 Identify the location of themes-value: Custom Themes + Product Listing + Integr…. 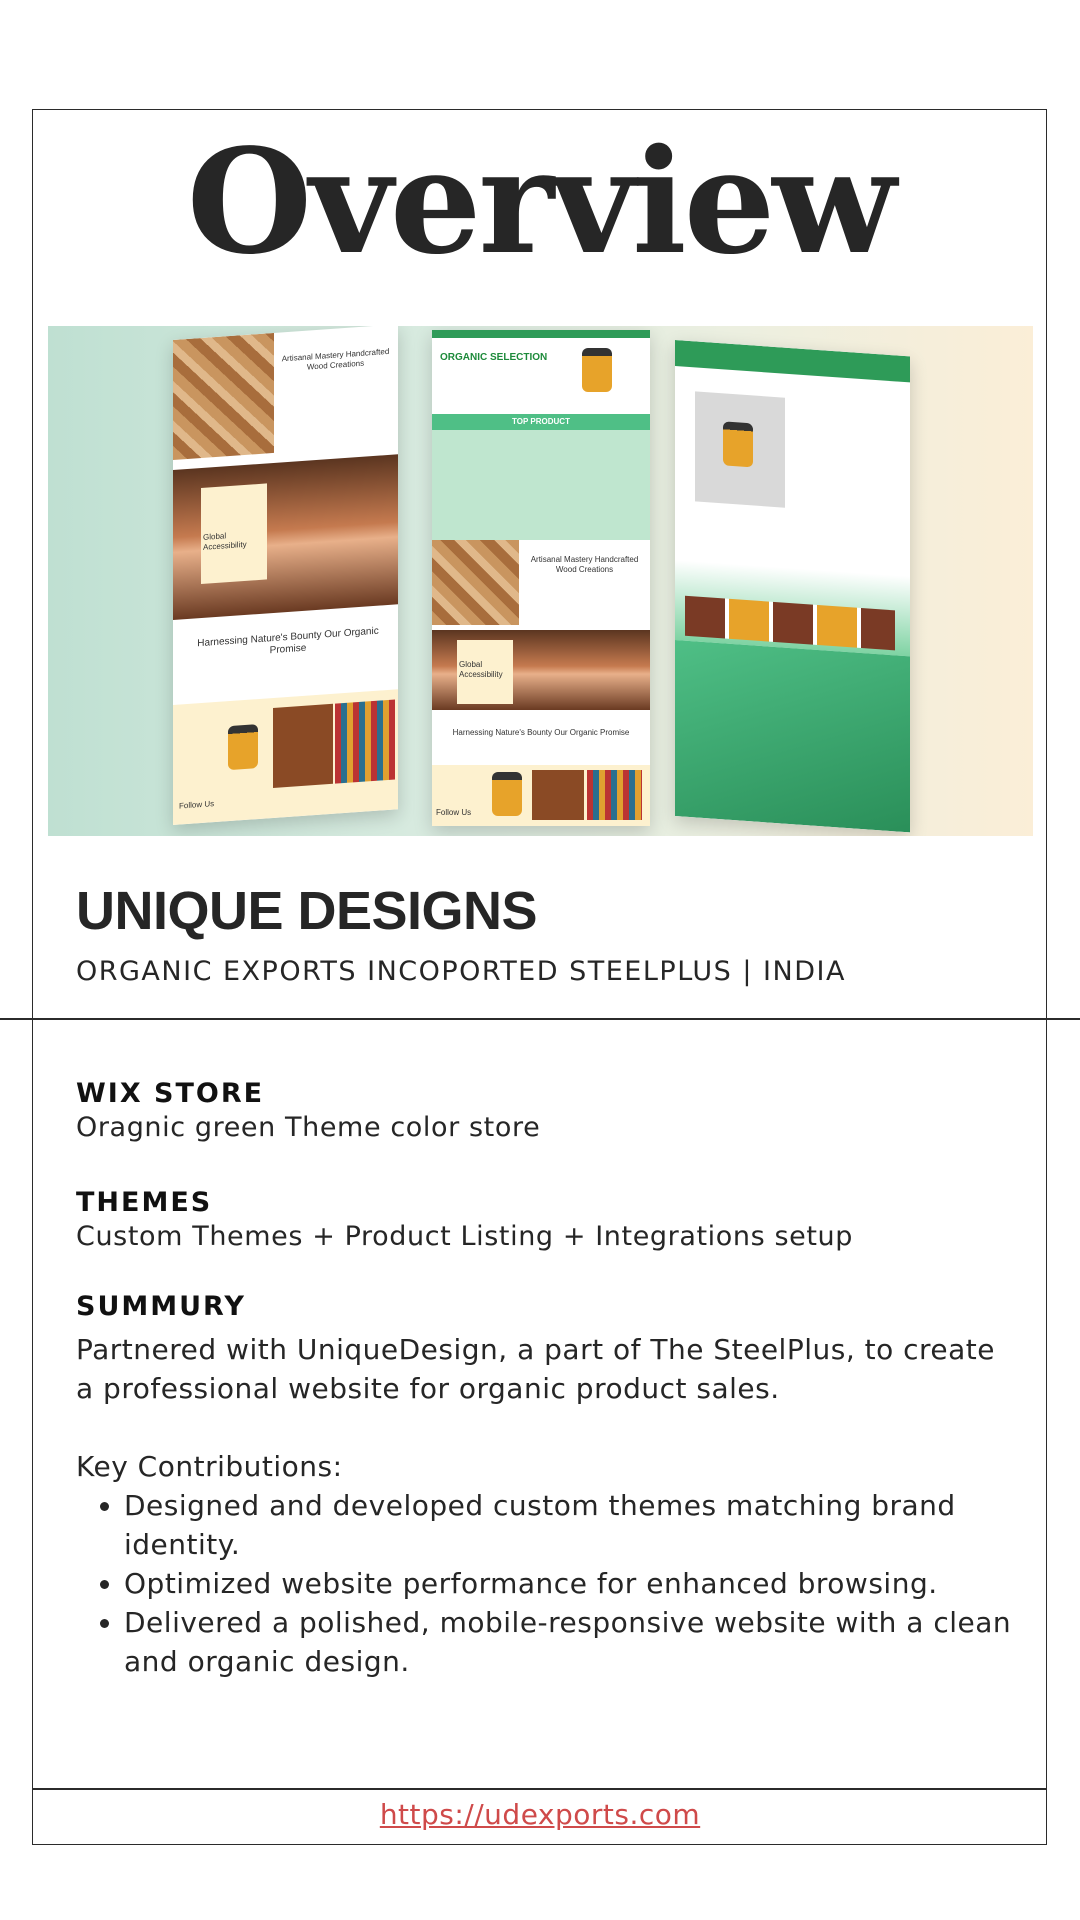
(464, 1236).